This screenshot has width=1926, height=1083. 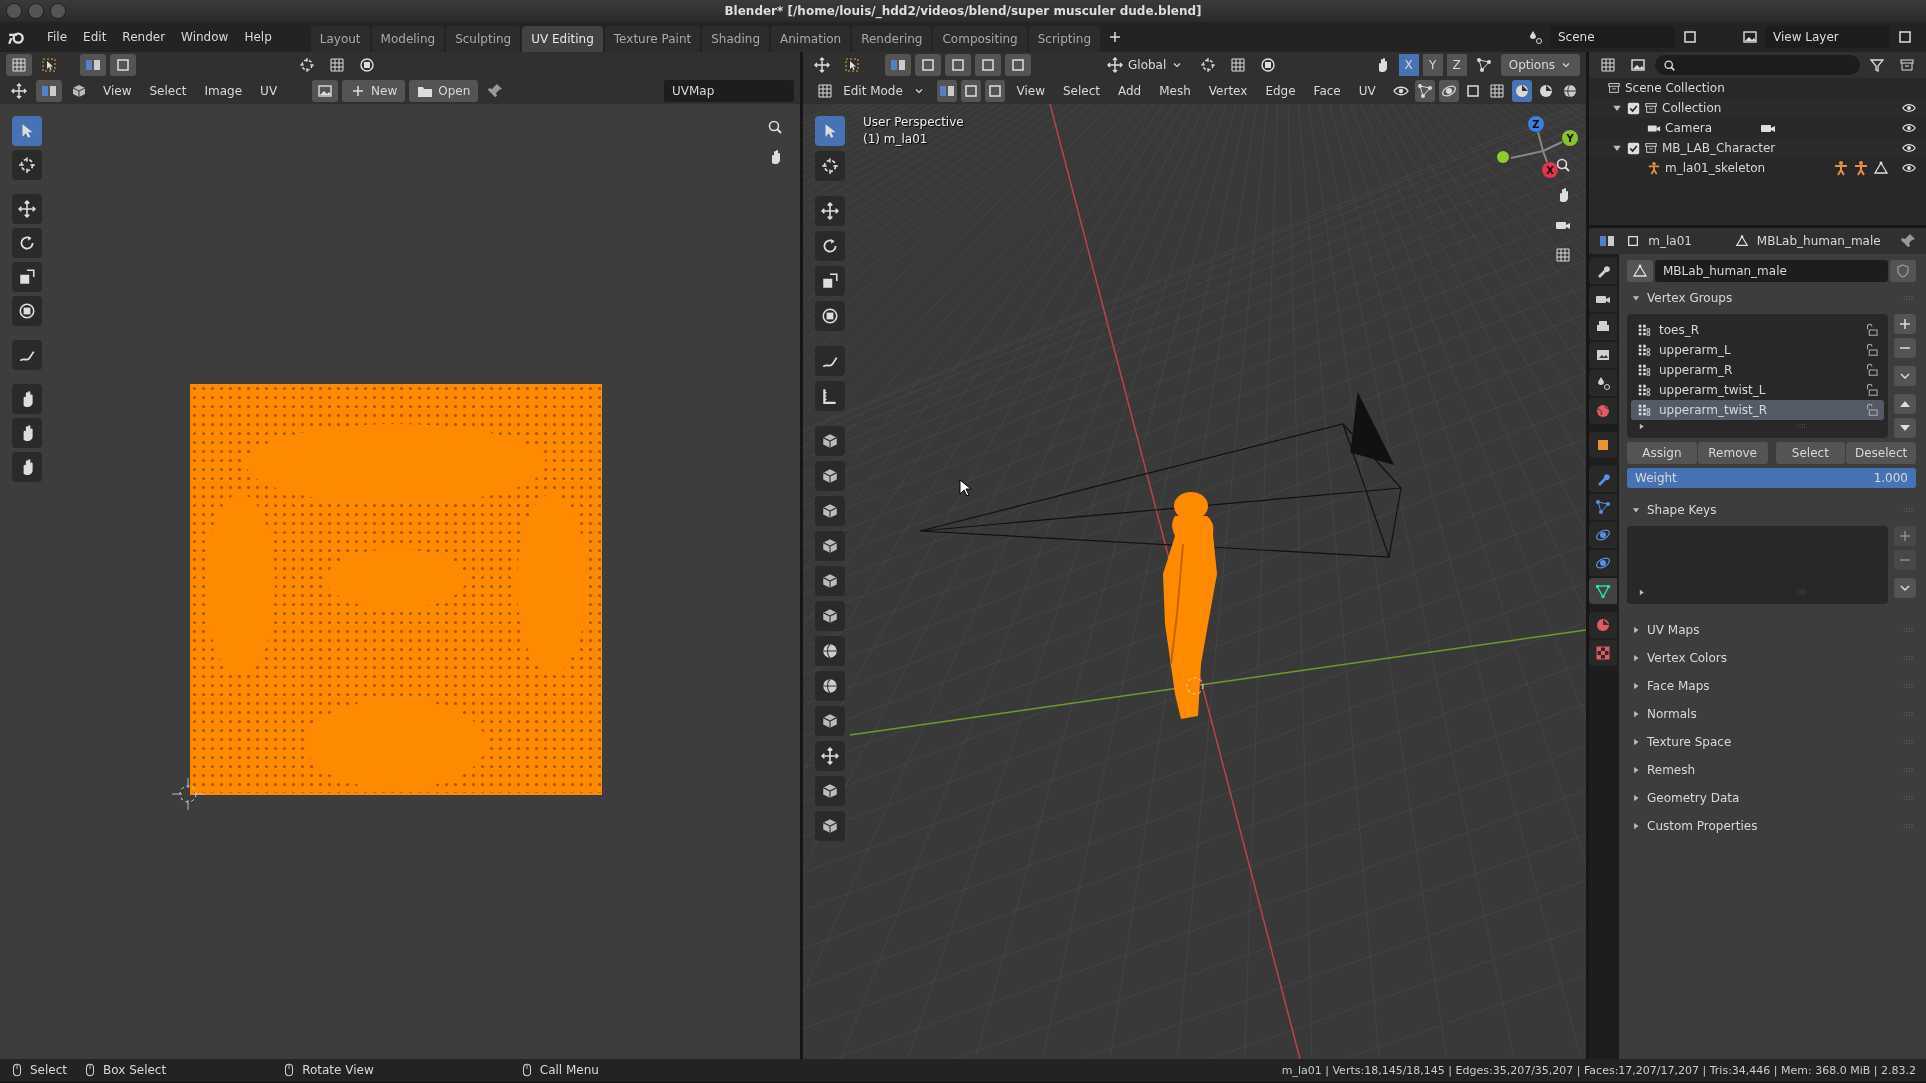 What do you see at coordinates (1228, 91) in the screenshot?
I see `menu-item: Vertex` at bounding box center [1228, 91].